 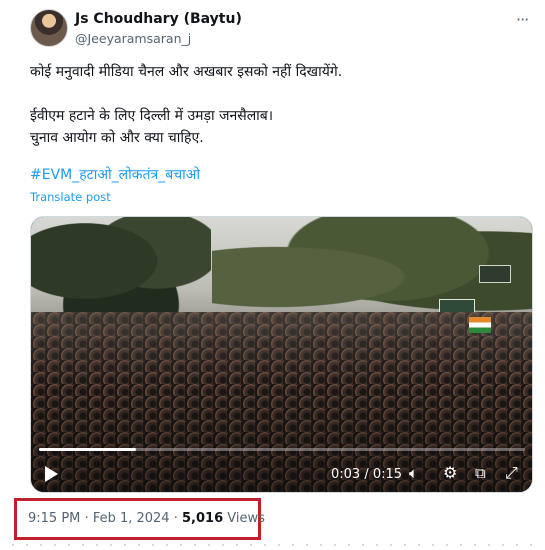 What do you see at coordinates (275, 94) in the screenshot?
I see `tweet-text-spacer` at bounding box center [275, 94].